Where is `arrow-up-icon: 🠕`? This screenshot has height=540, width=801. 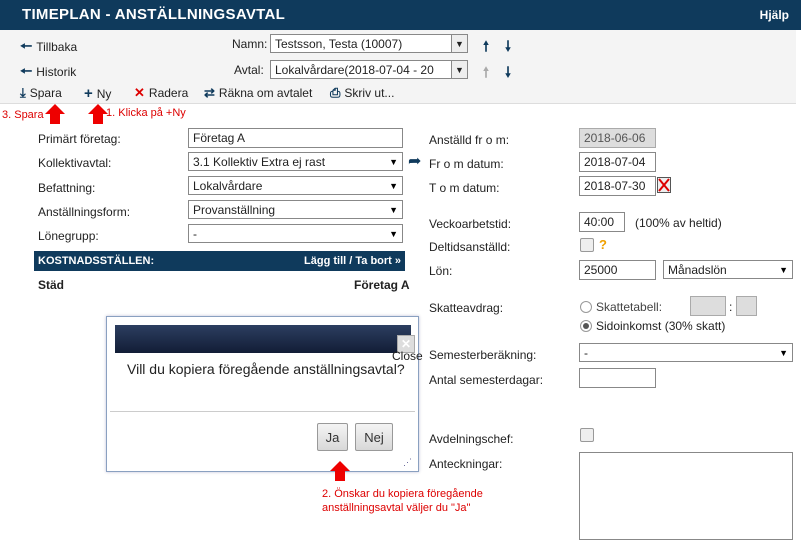 arrow-up-icon: 🠕 is located at coordinates (486, 48).